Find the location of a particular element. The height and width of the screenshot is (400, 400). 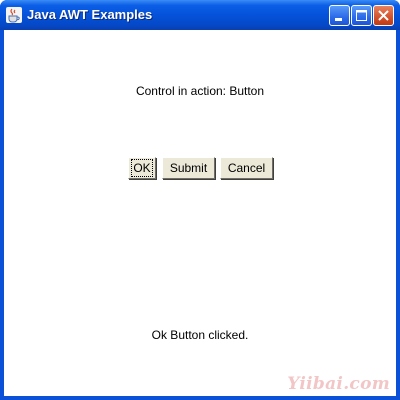

cancel-button-label: Cancel is located at coordinates (246, 168).